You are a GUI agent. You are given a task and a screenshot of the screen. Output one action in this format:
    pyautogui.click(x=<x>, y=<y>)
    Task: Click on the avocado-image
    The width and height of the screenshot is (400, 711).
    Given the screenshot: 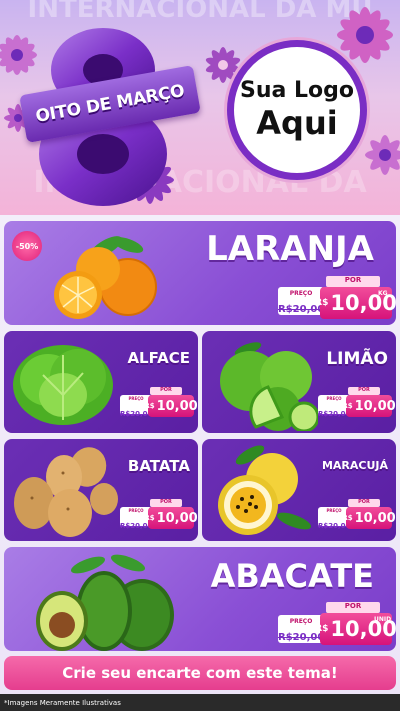 What is the action you would take?
    pyautogui.click(x=105, y=602)
    